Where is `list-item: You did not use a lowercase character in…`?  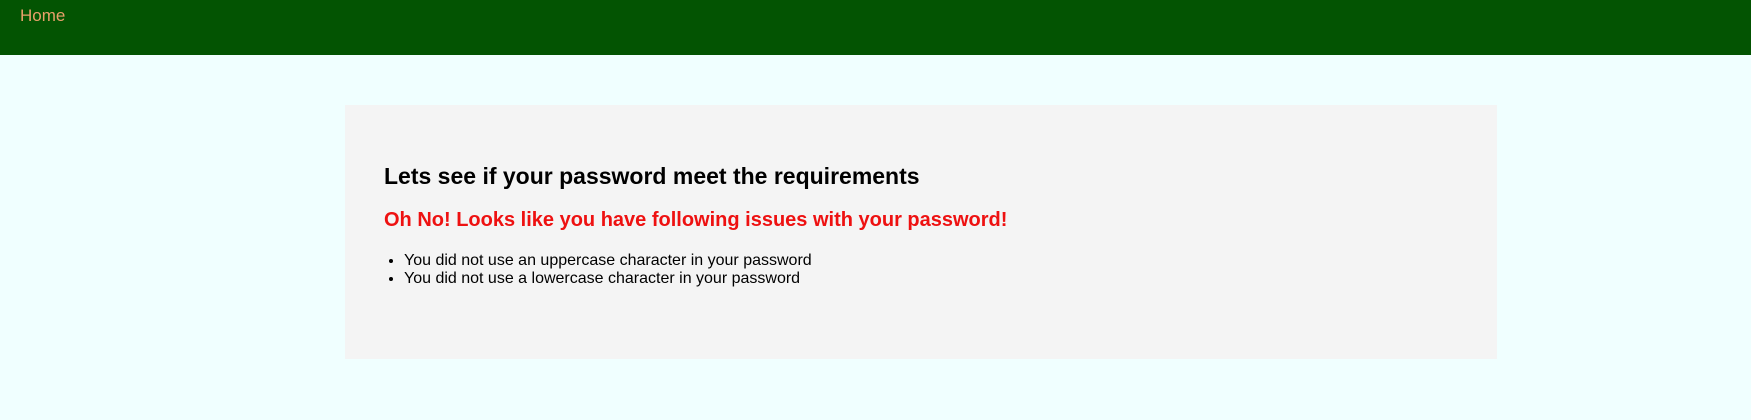
list-item: You did not use a lowercase character in… is located at coordinates (608, 279).